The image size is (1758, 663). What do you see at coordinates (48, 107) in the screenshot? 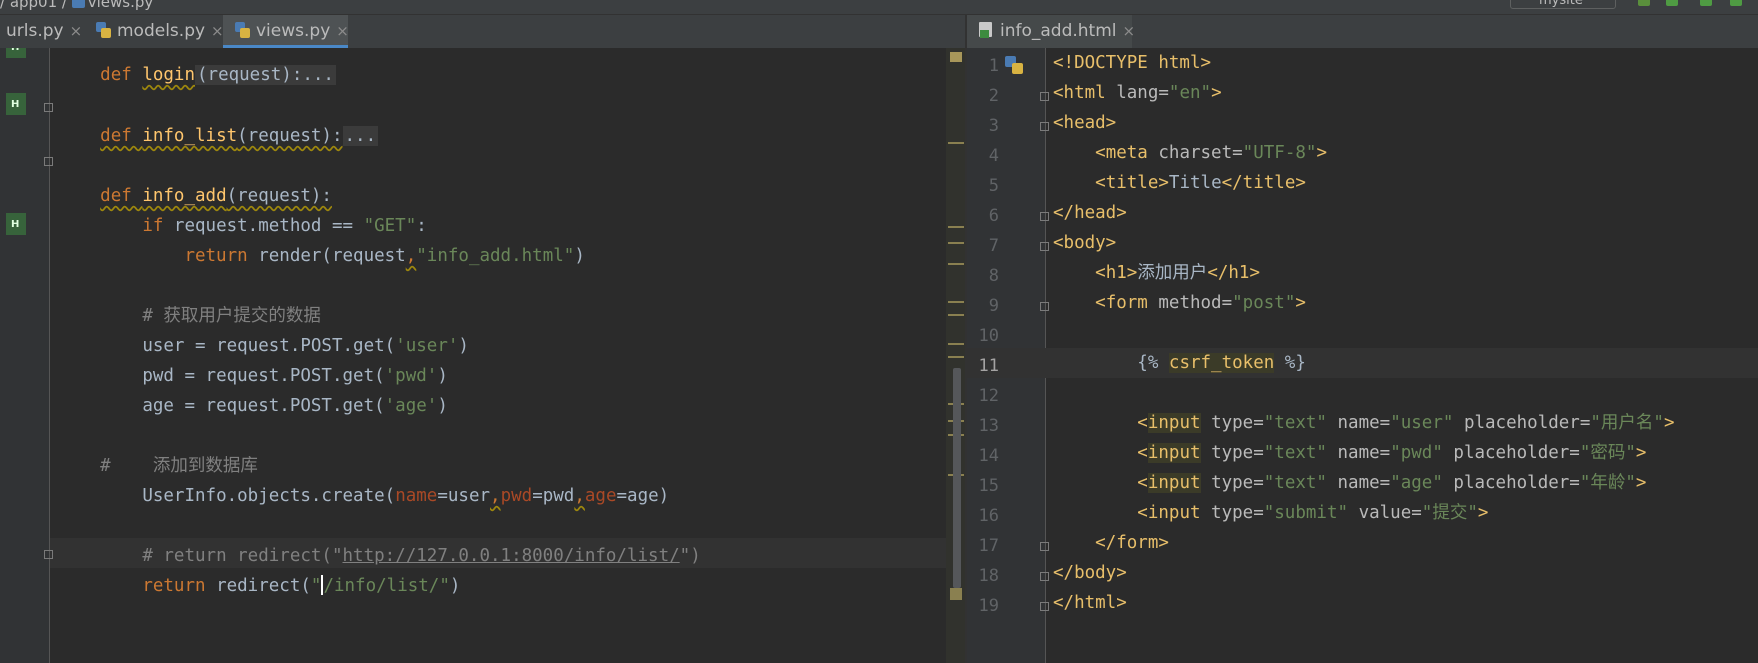
I see `fold-expand-icon` at bounding box center [48, 107].